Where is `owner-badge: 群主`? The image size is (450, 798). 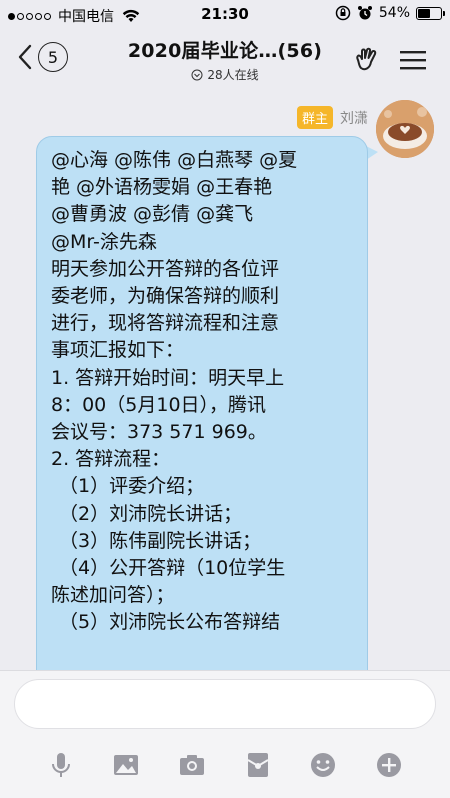
owner-badge: 群主 is located at coordinates (314, 117).